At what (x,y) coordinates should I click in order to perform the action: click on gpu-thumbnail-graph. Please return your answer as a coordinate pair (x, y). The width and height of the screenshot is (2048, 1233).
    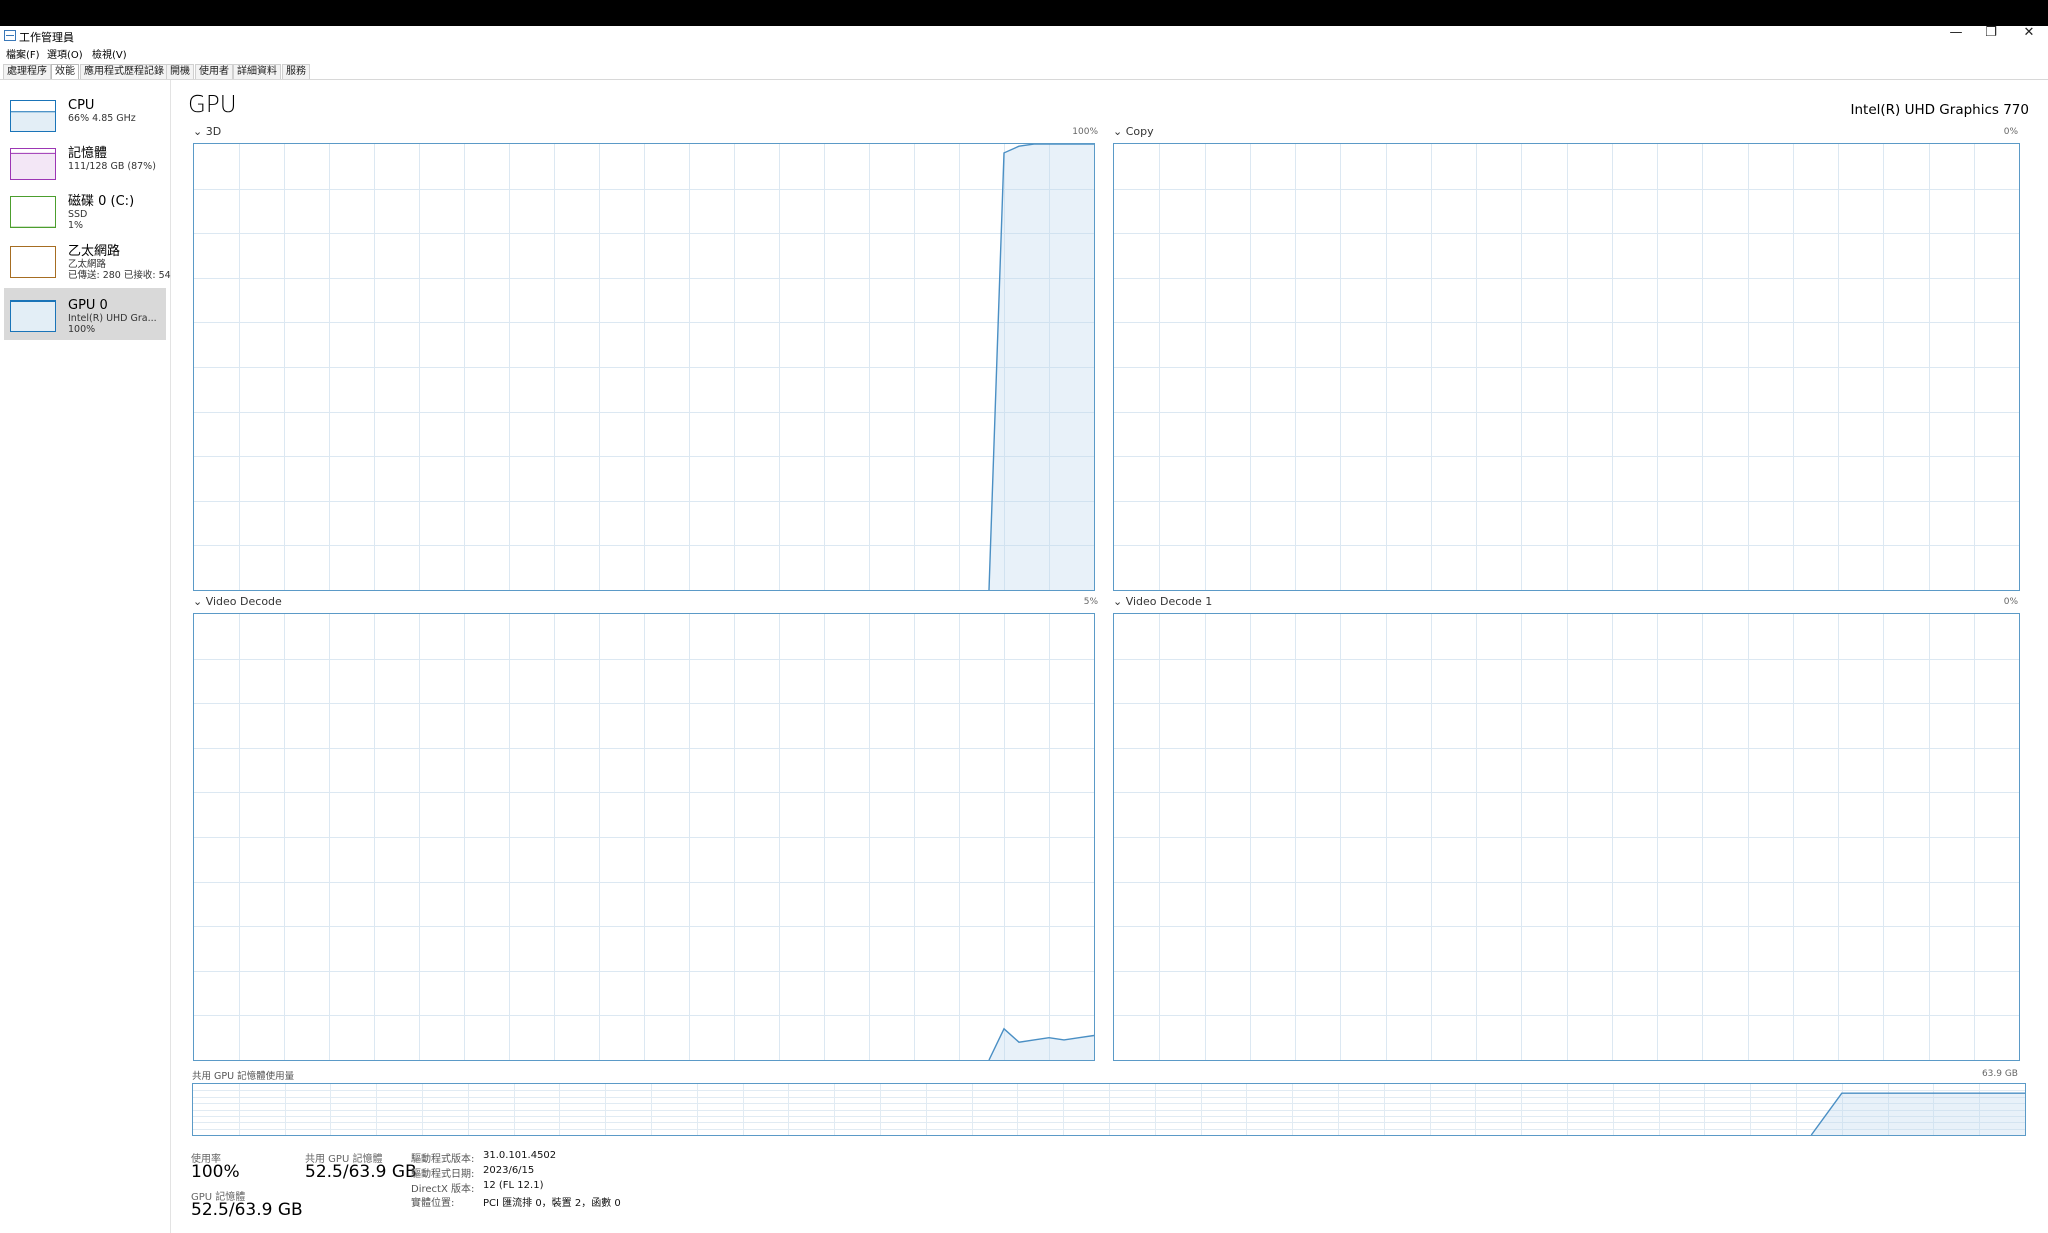
    Looking at the image, I should click on (33, 316).